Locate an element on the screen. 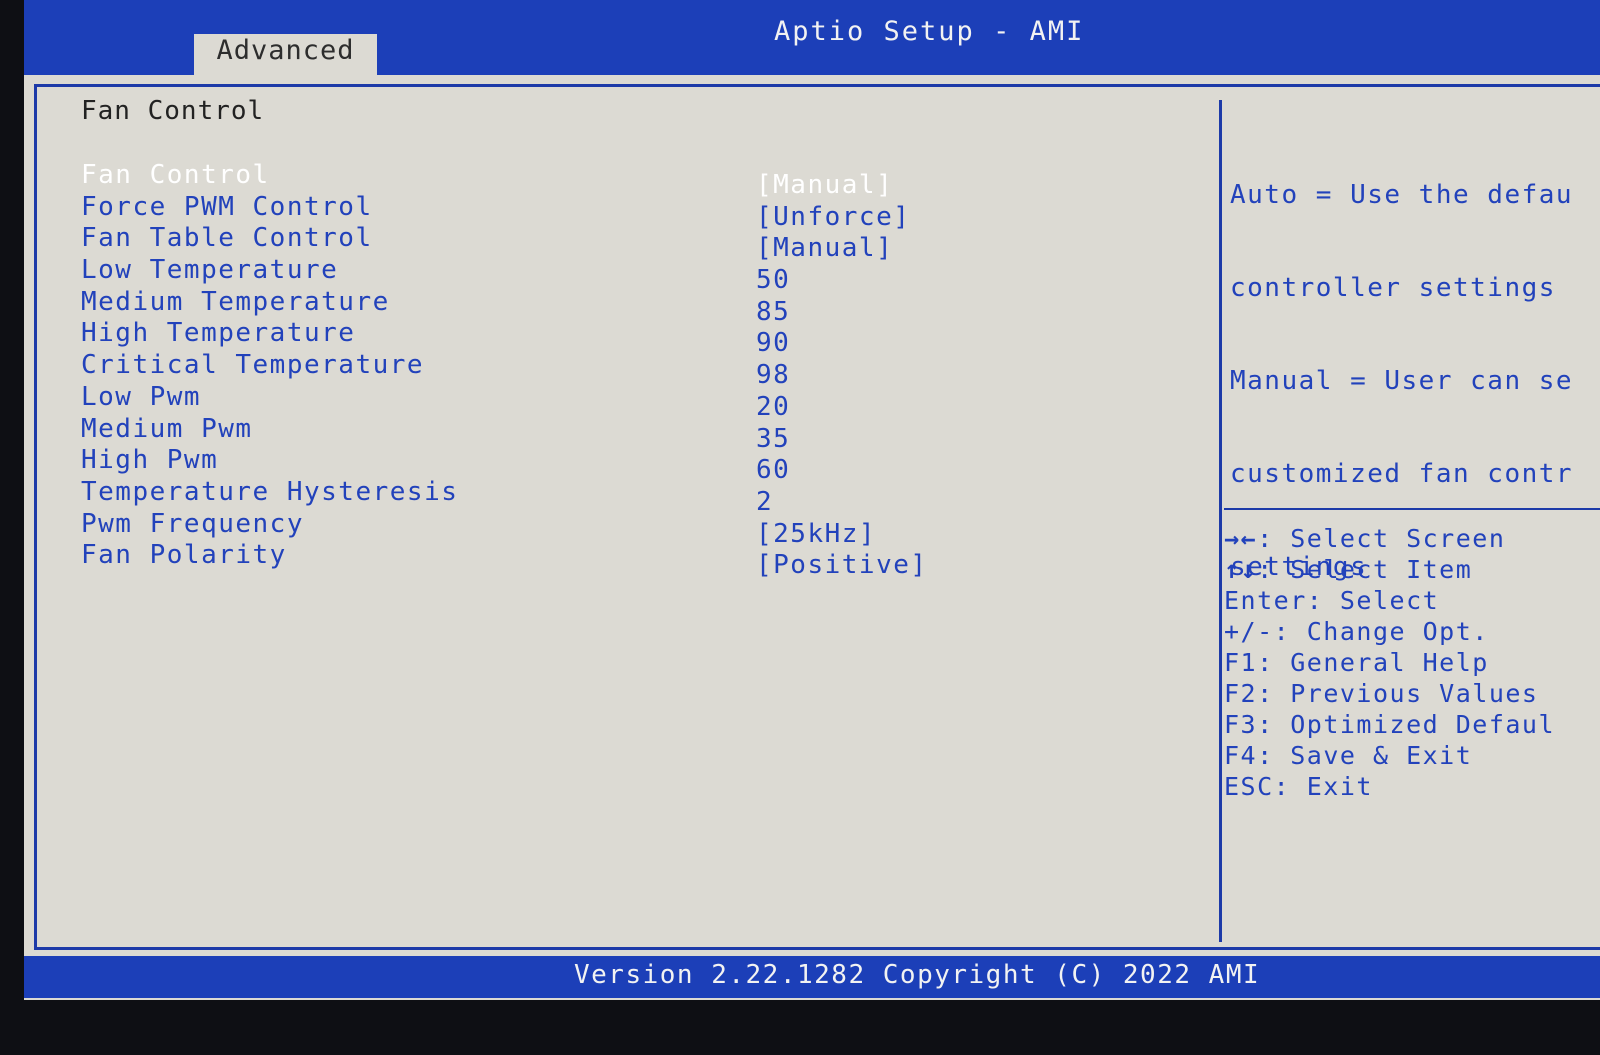 The image size is (1600, 1055). setting-low-temperature: Low Temperature 50 is located at coordinates (636, 275).